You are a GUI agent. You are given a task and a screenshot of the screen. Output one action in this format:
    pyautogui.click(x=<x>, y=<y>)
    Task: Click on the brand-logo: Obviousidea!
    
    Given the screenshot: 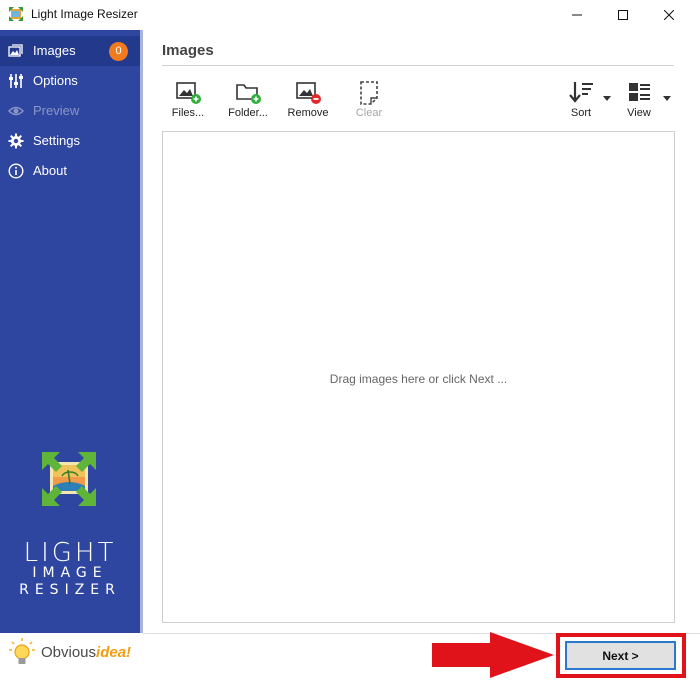 What is the action you would take?
    pyautogui.click(x=86, y=652)
    